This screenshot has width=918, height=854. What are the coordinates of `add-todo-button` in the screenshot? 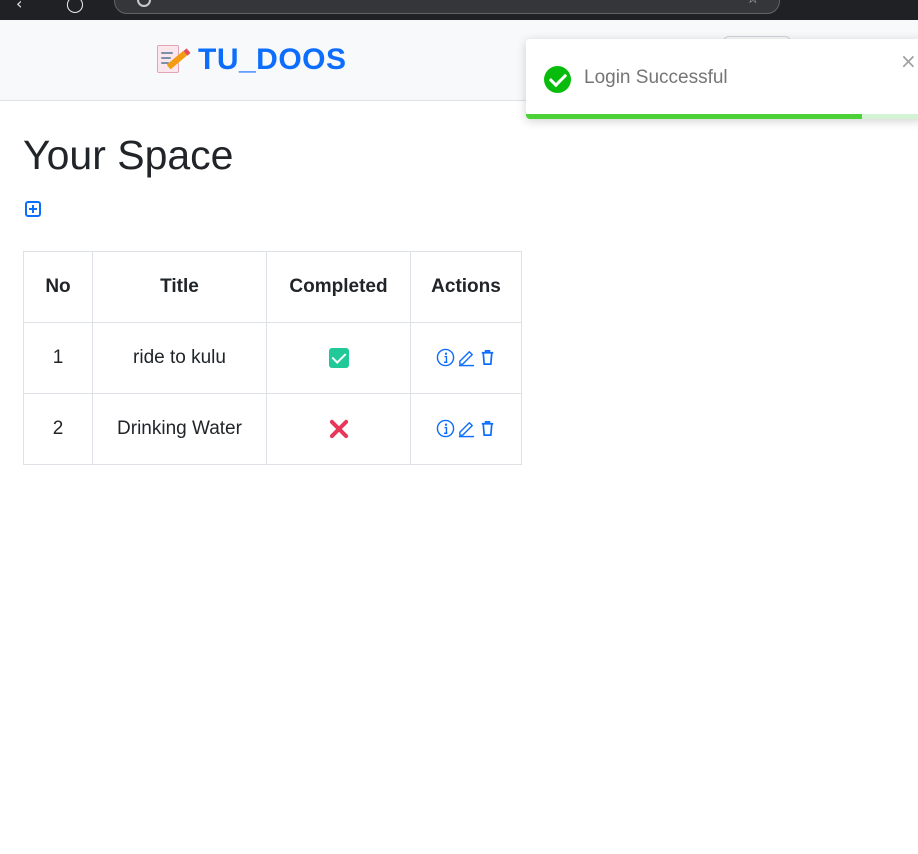 It's located at (33, 209).